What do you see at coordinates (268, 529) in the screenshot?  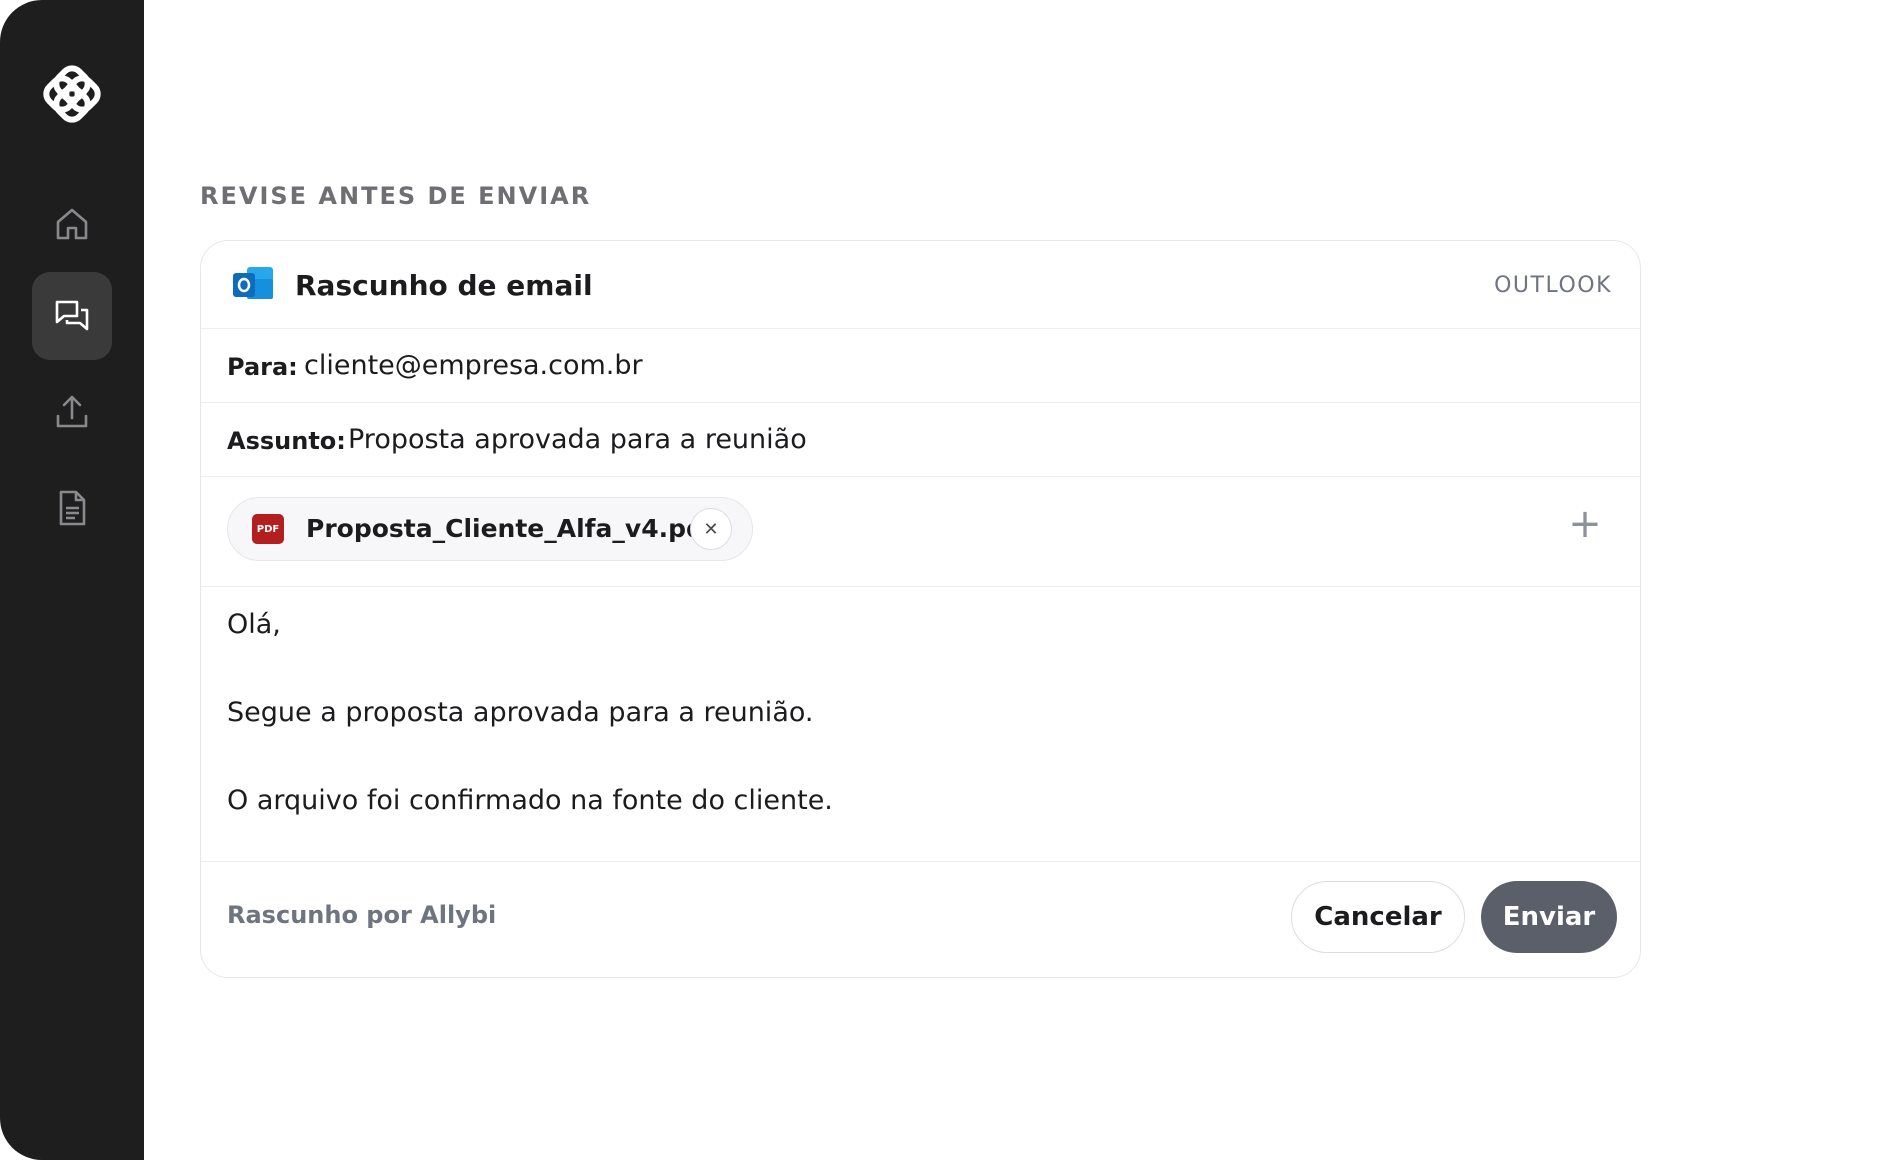 I see `pdf-file-icon: PDF` at bounding box center [268, 529].